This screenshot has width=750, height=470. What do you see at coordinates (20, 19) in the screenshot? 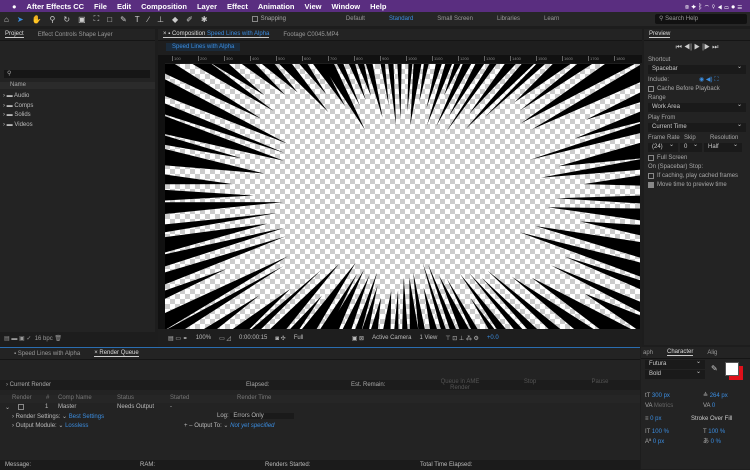
I see `selection-tool-icon: ➤` at bounding box center [20, 19].